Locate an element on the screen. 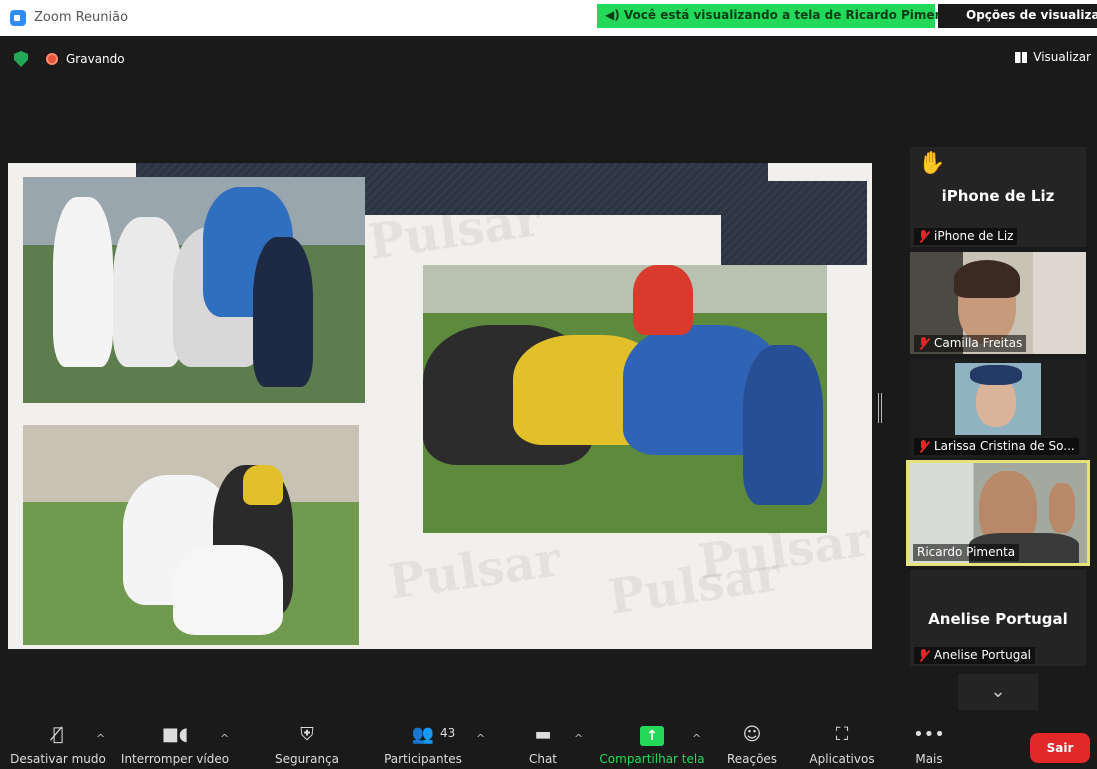 Image resolution: width=1097 pixels, height=769 pixels. participant-name: Anelise Portugal is located at coordinates (998, 619).